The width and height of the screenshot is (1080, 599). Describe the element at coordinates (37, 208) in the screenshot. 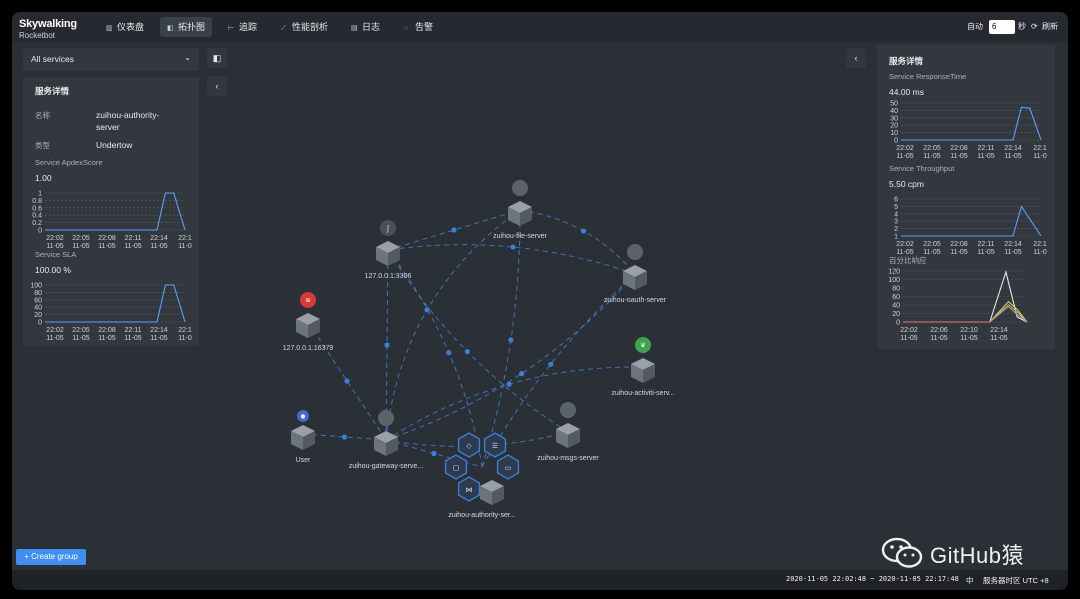

I see `y-tick-label: 0.6` at that location.